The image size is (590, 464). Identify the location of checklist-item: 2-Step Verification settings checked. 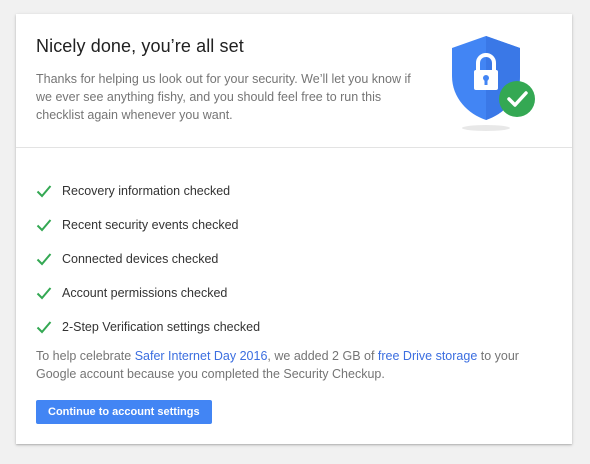
(148, 327).